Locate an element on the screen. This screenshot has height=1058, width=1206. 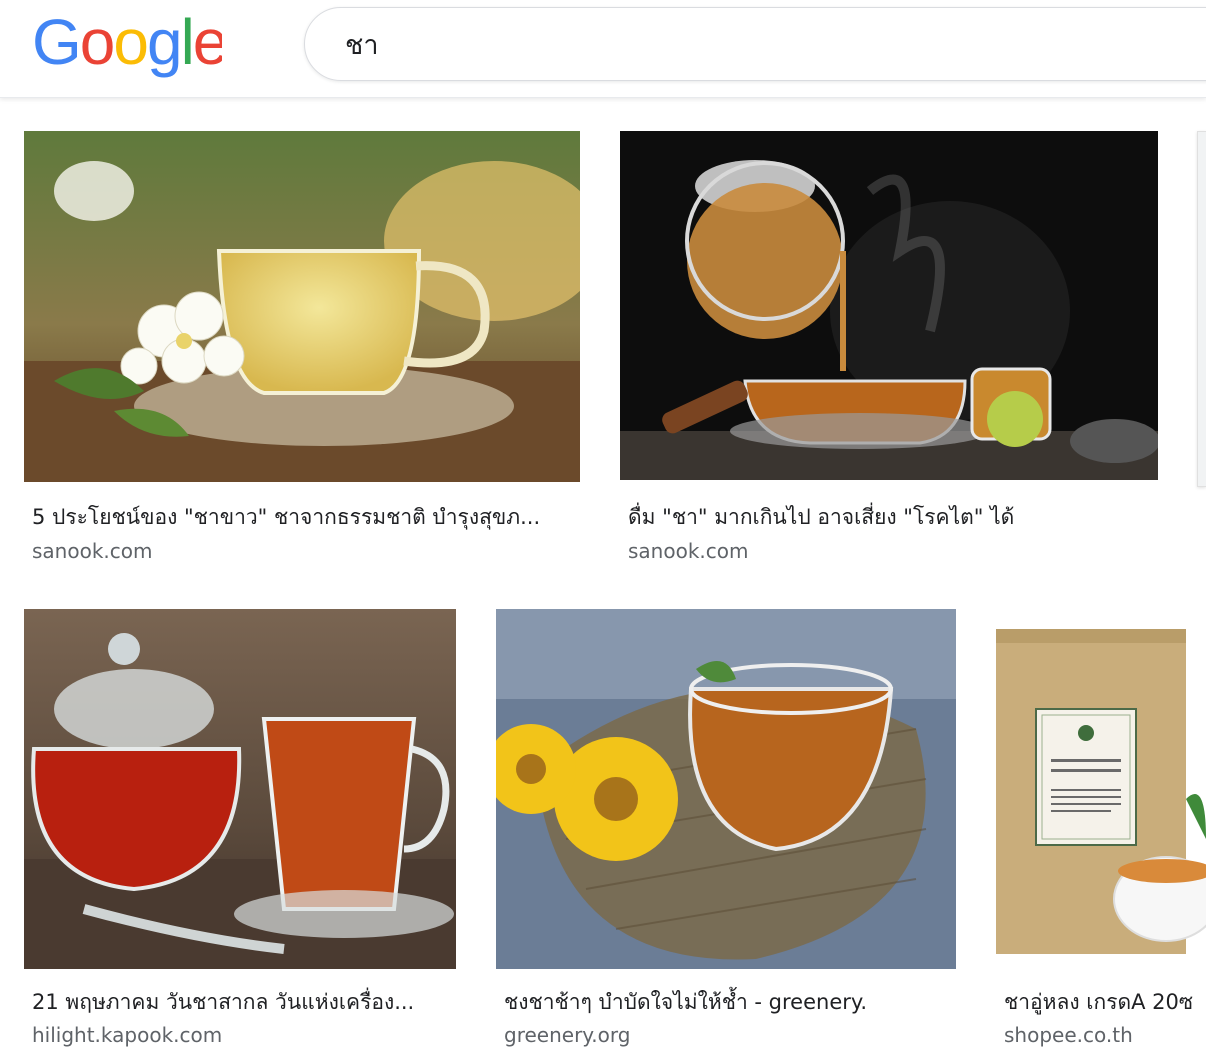
google-logo: Google is located at coordinates (127, 43).